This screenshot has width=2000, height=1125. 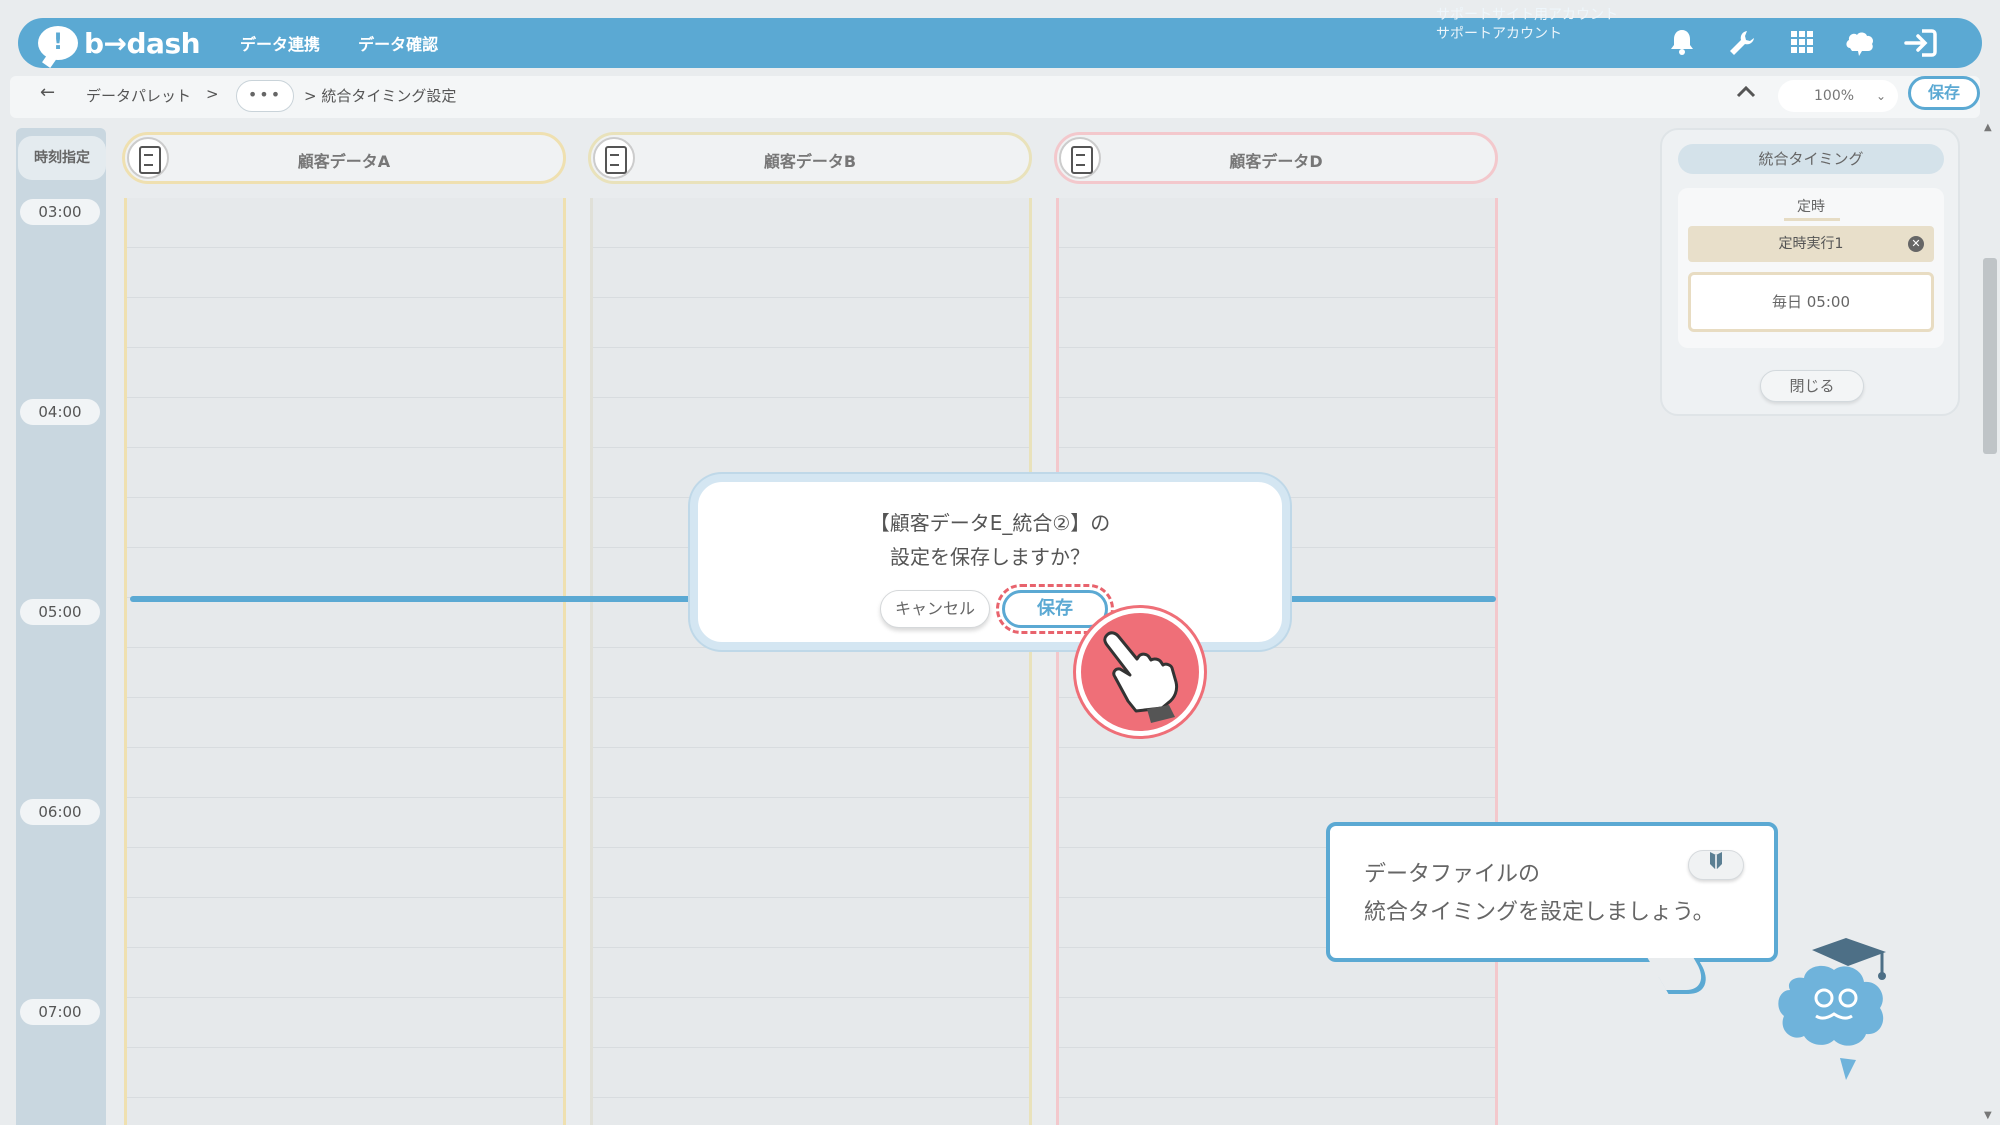 I want to click on time-header: 時刻指定, so click(x=62, y=158).